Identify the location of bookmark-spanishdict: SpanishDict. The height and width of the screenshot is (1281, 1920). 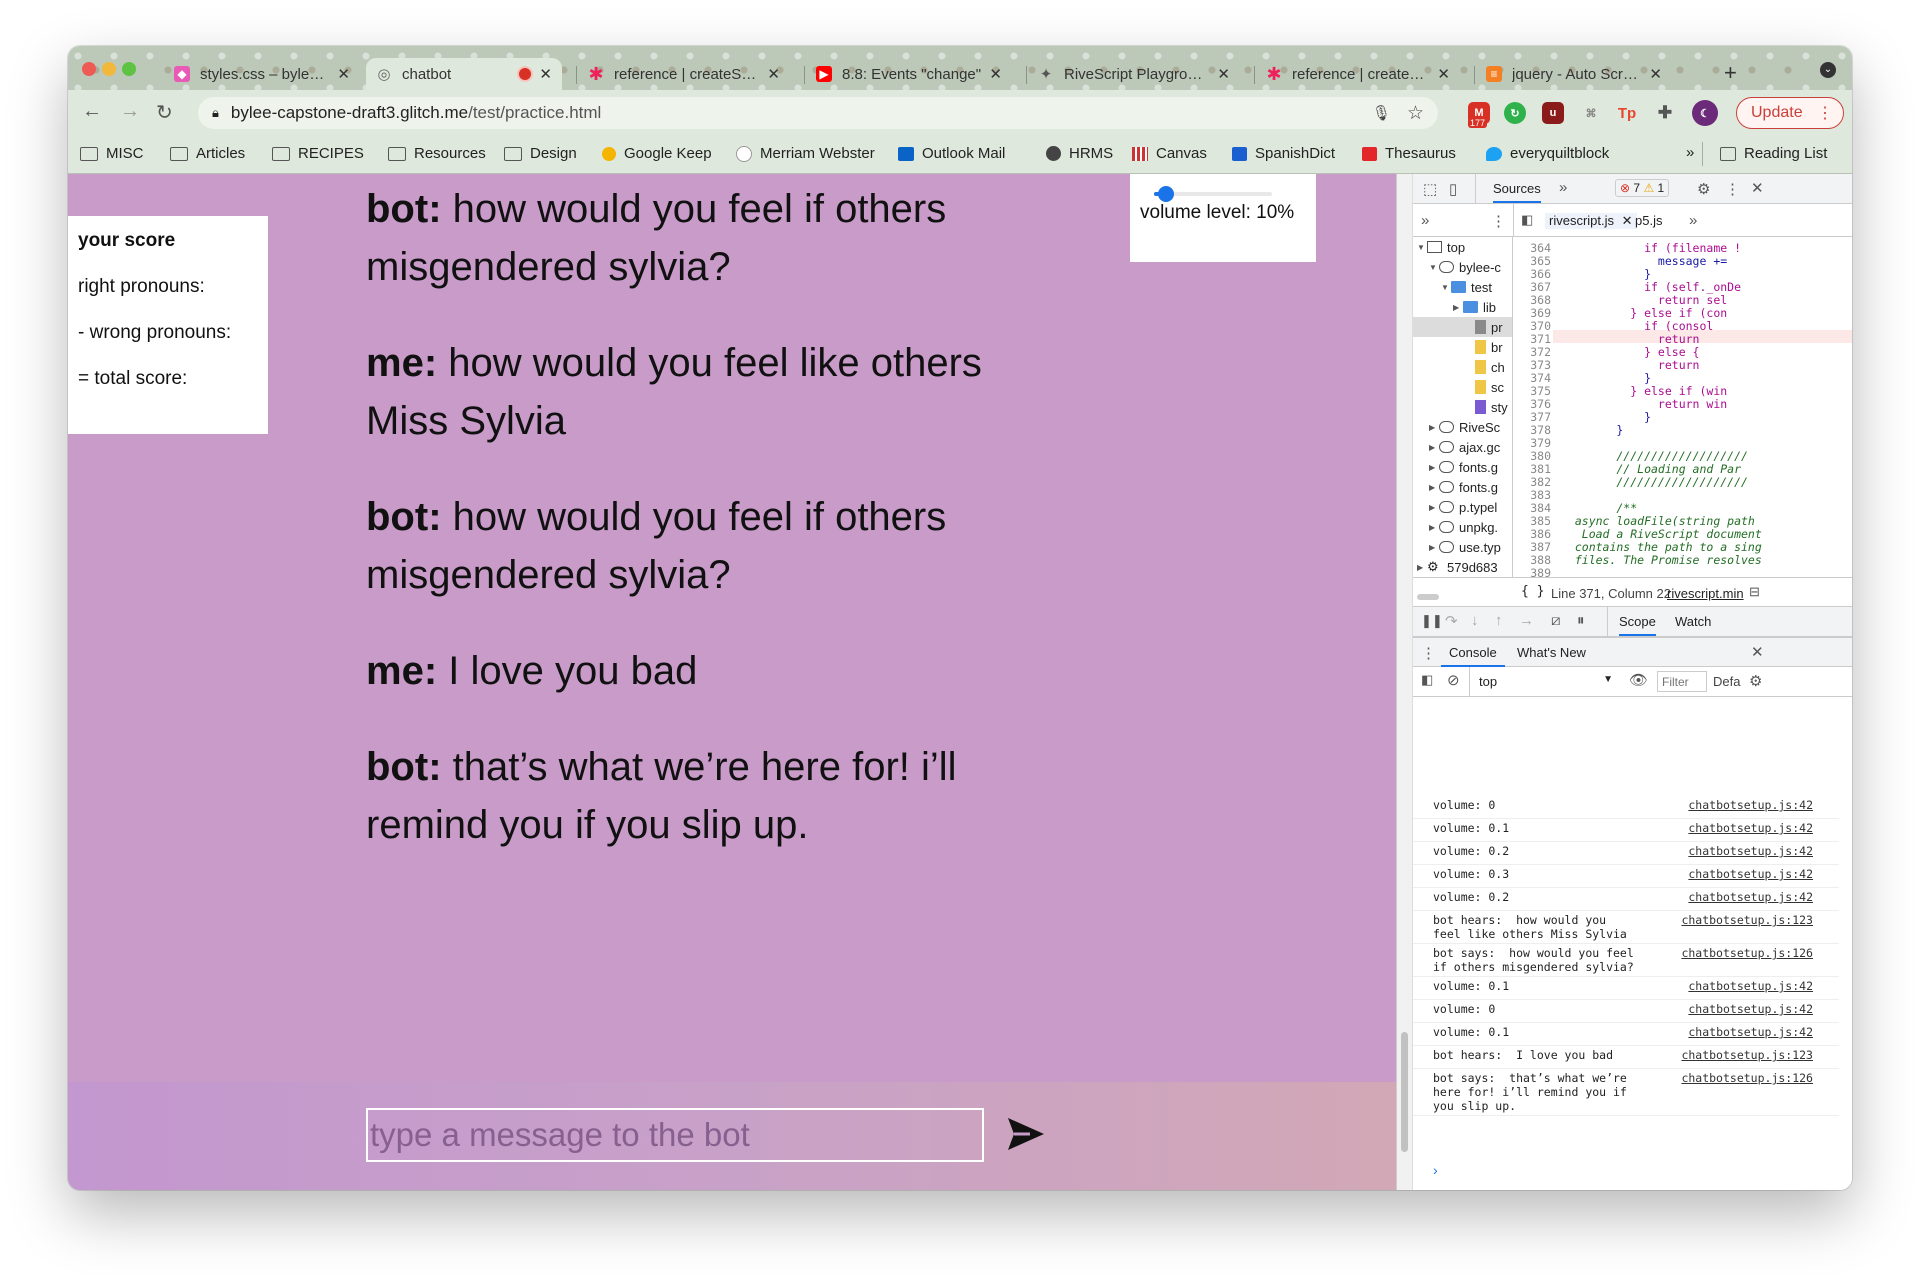
(1283, 153).